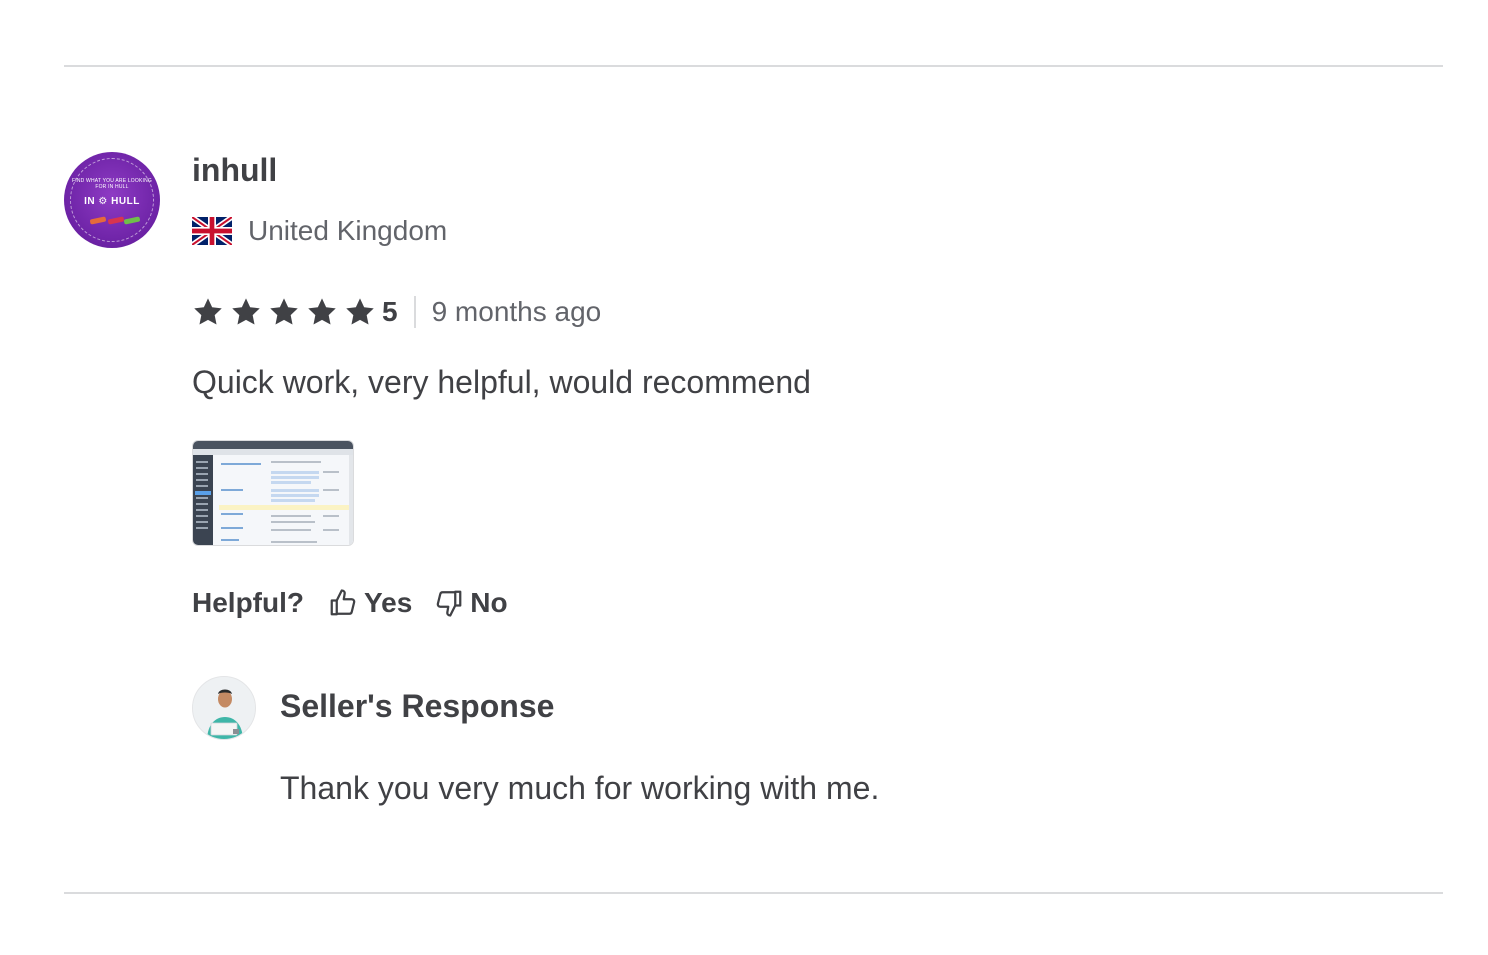  I want to click on review-date: 9 months ago, so click(516, 311).